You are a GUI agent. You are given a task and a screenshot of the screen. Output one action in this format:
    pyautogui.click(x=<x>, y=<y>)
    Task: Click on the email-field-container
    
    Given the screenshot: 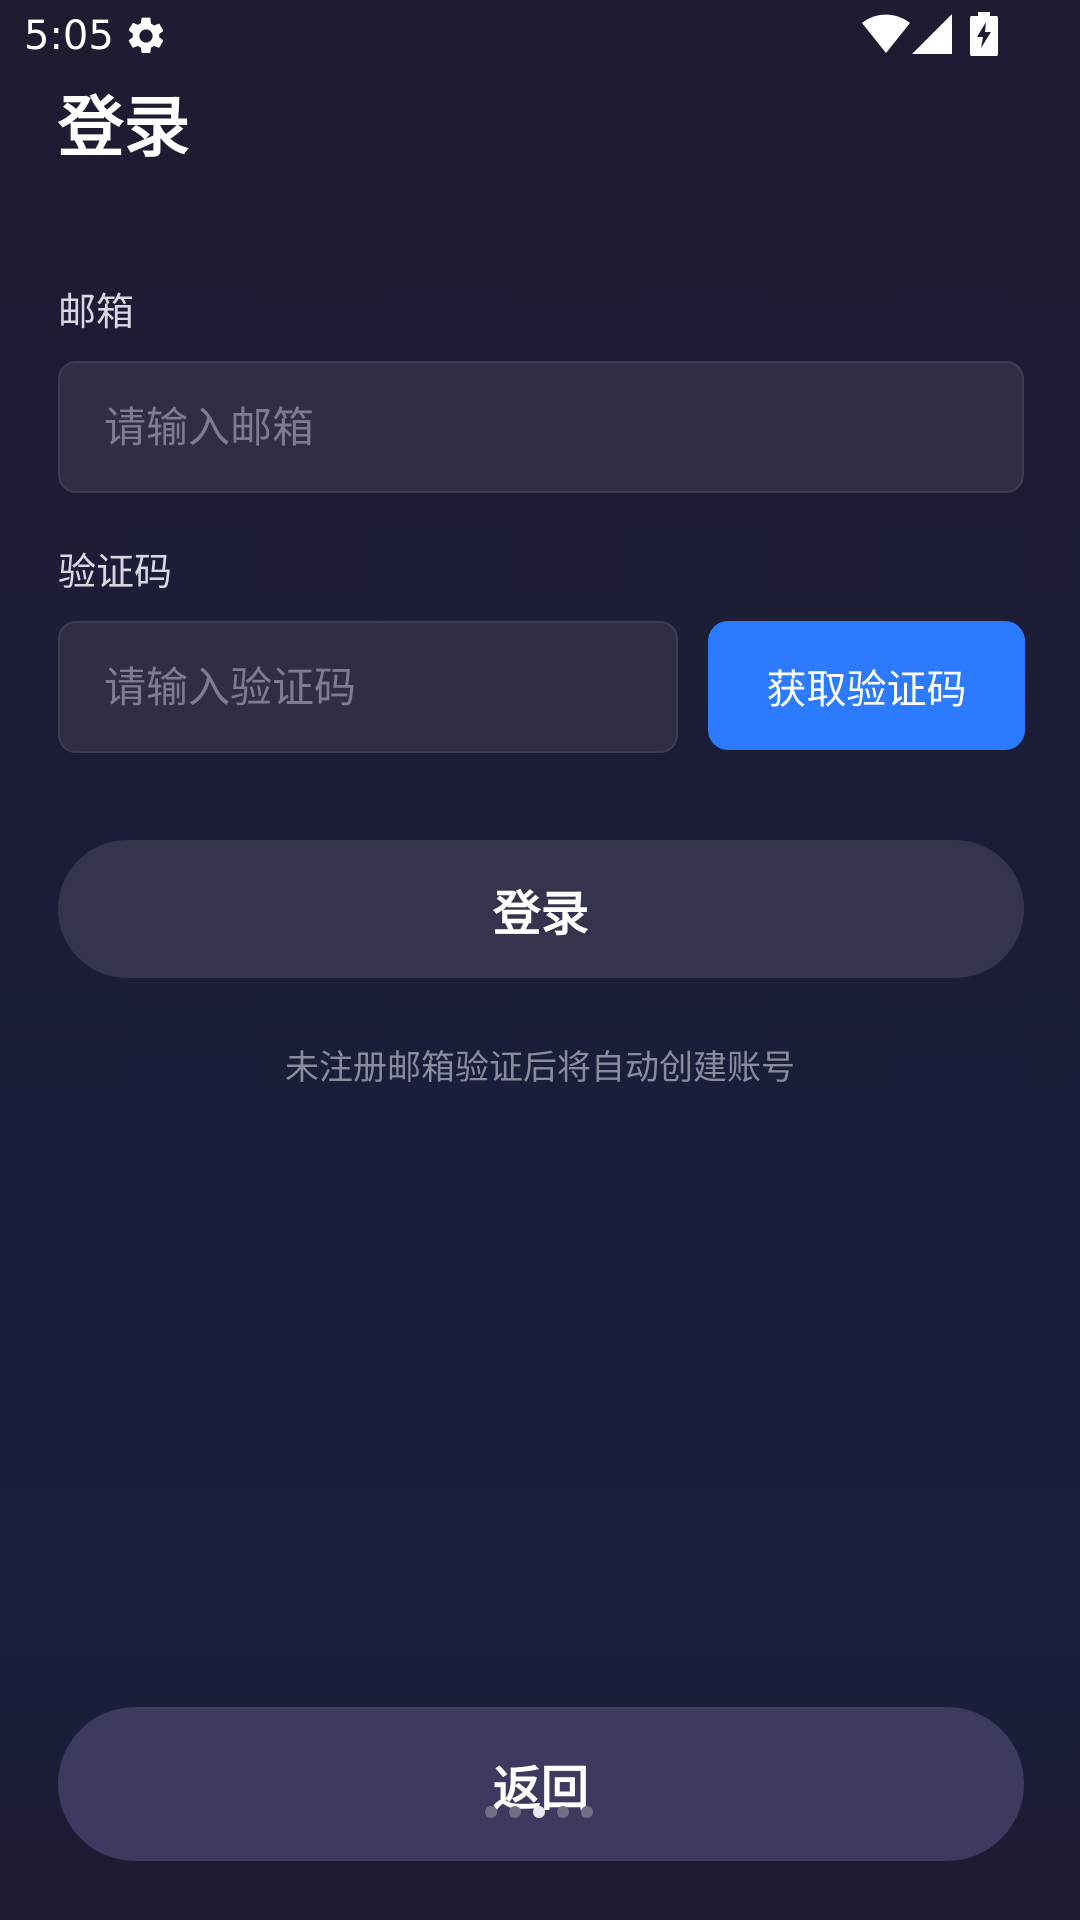 What is the action you would take?
    pyautogui.click(x=541, y=427)
    